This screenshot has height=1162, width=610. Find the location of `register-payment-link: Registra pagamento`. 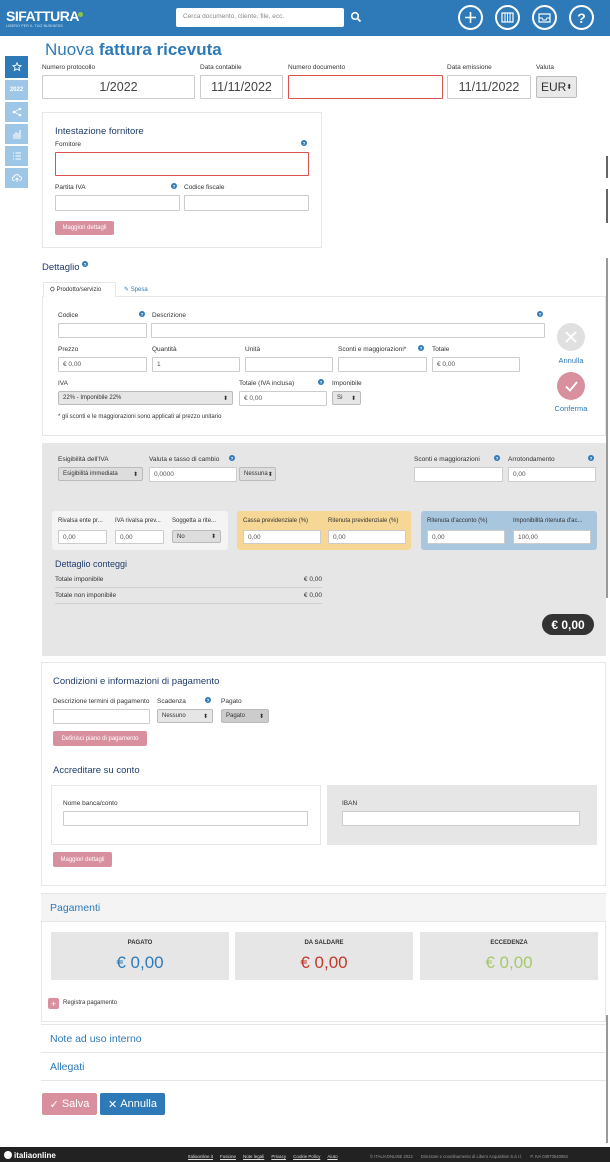

register-payment-link: Registra pagamento is located at coordinates (90, 1003).